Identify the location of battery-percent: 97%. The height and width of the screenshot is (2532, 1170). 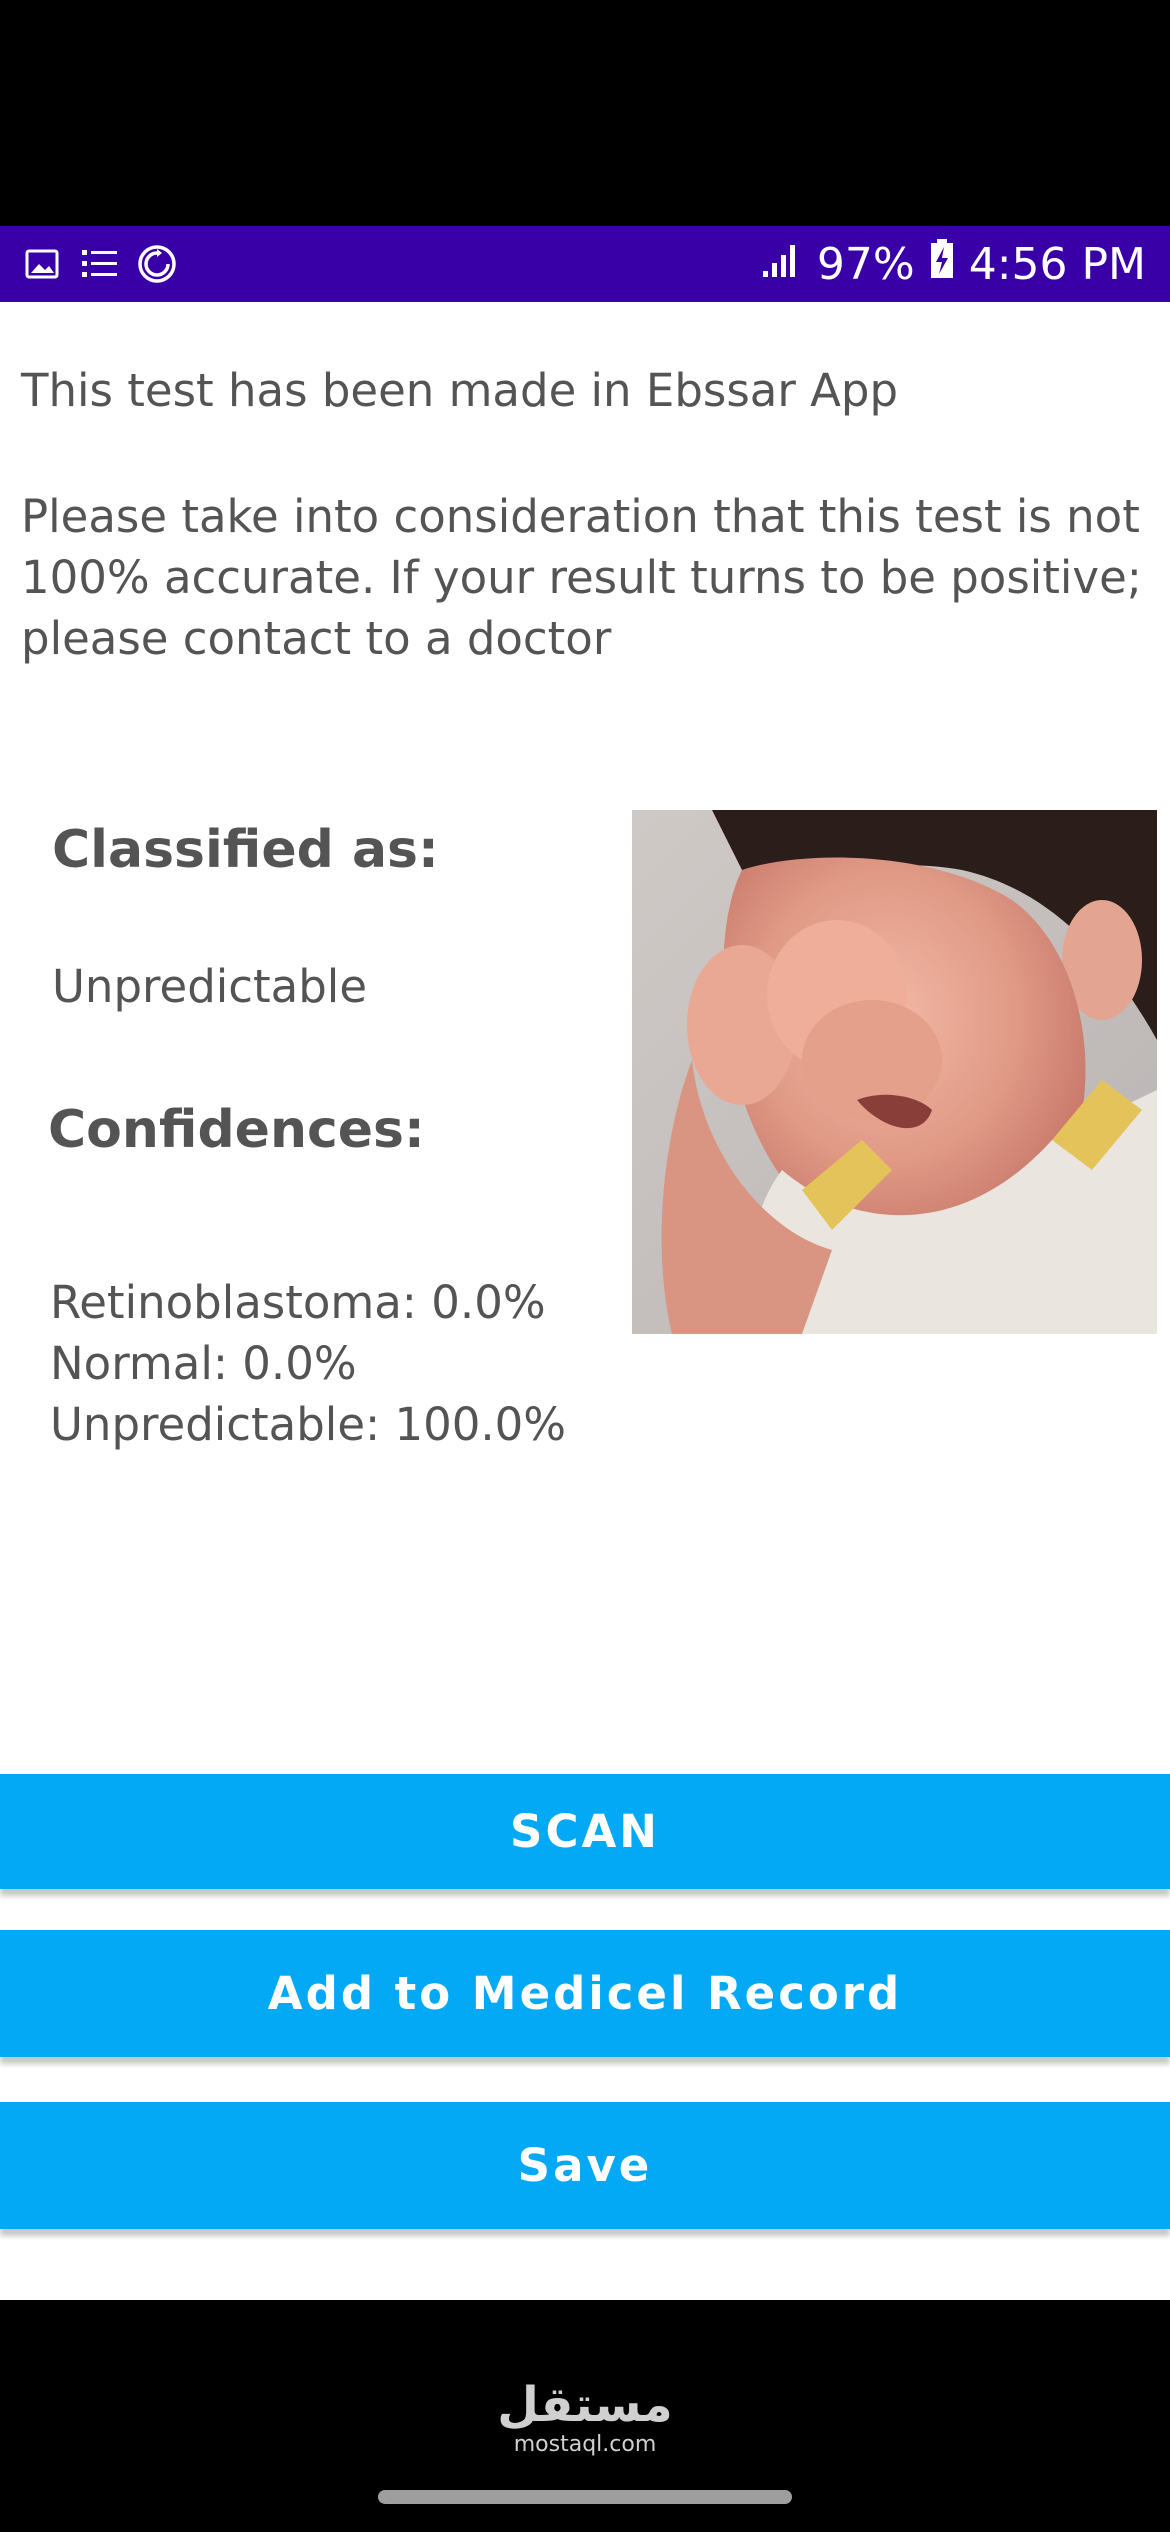
(865, 264).